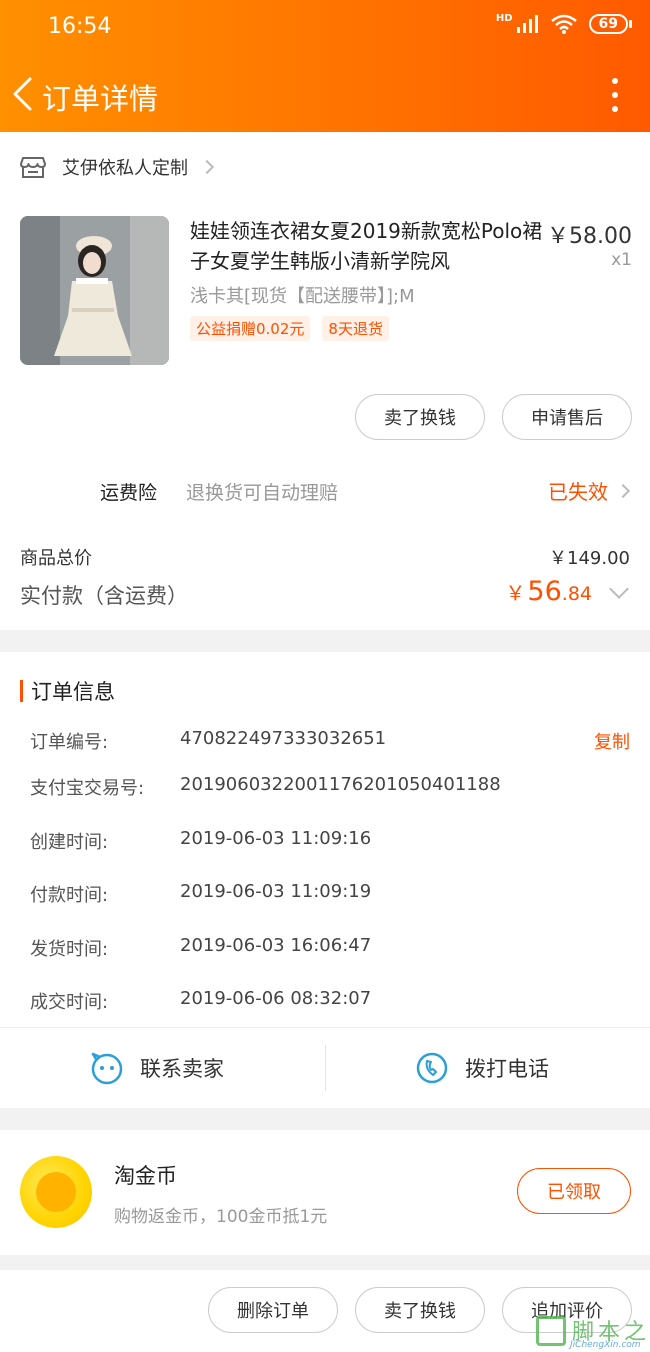  Describe the element at coordinates (33, 167) in the screenshot. I see `shop-icon` at that location.